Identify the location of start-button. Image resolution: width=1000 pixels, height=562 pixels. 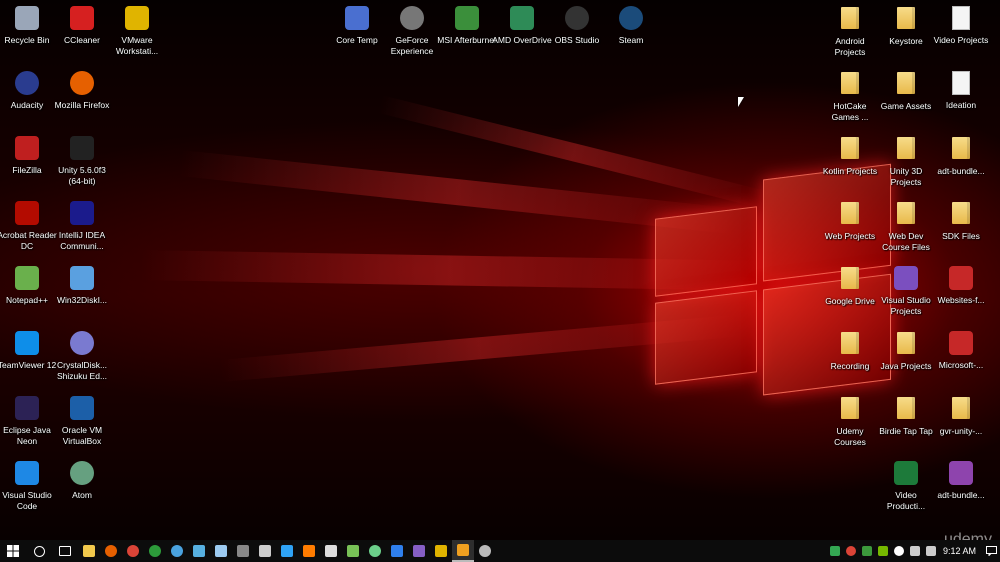
(13, 551).